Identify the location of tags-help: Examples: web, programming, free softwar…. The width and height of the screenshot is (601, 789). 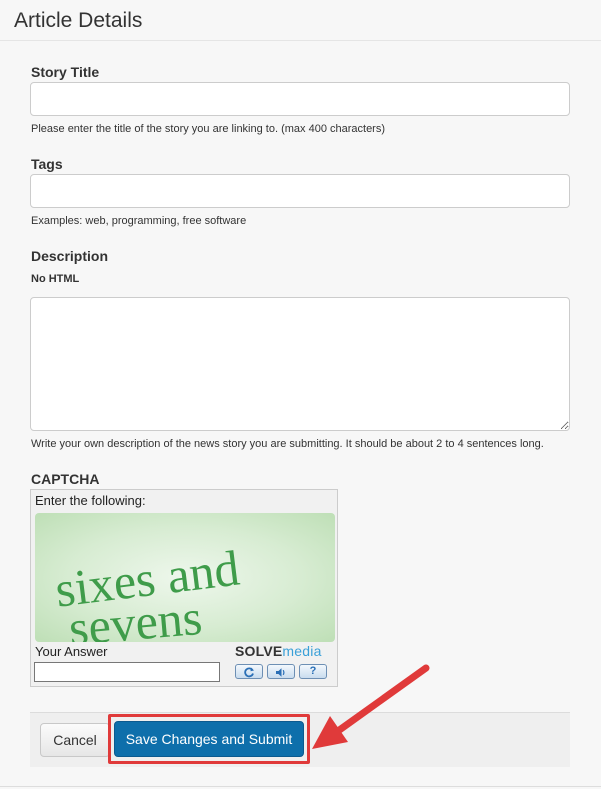
(139, 221).